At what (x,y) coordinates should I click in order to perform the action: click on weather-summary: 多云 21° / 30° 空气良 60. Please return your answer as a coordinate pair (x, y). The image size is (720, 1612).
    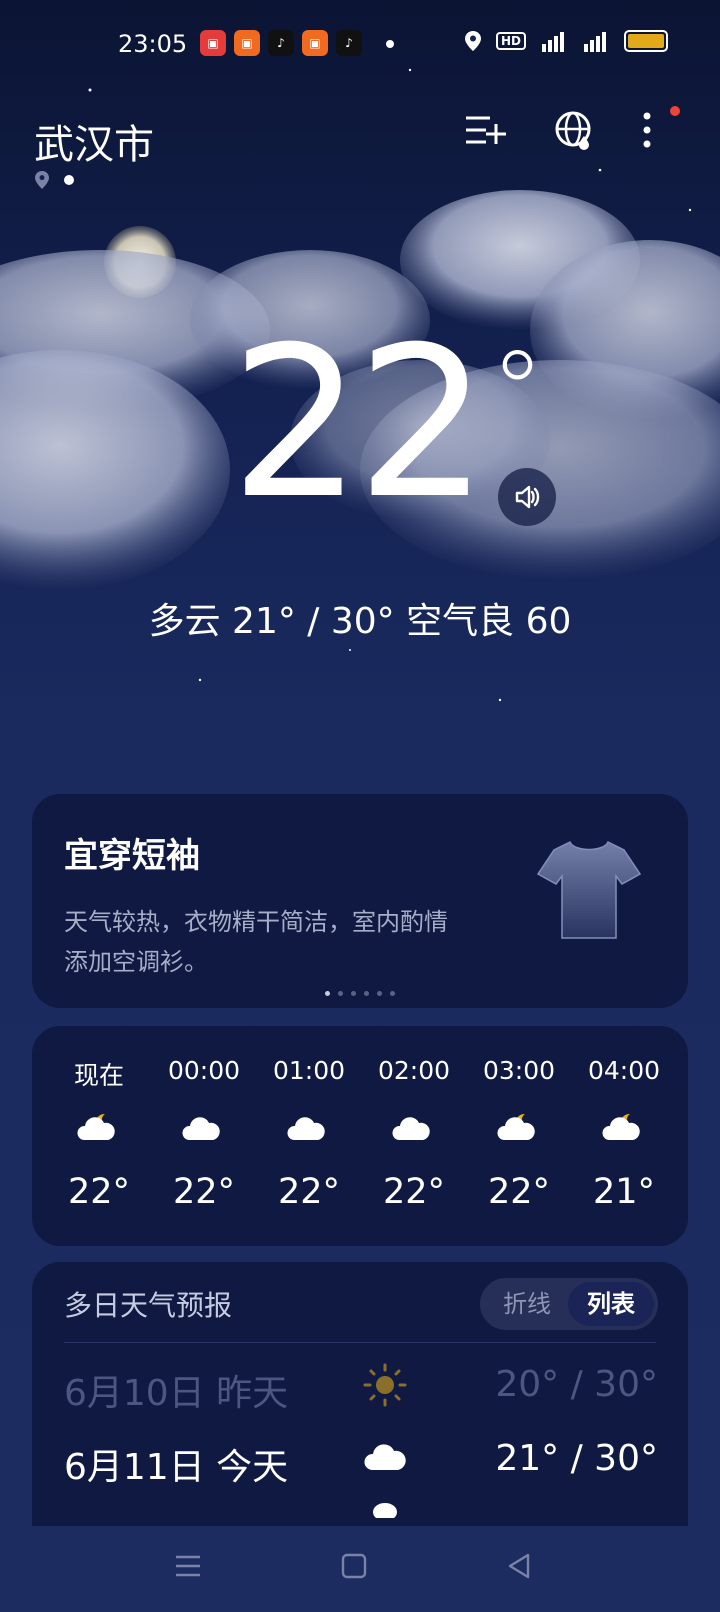
    Looking at the image, I should click on (360, 618).